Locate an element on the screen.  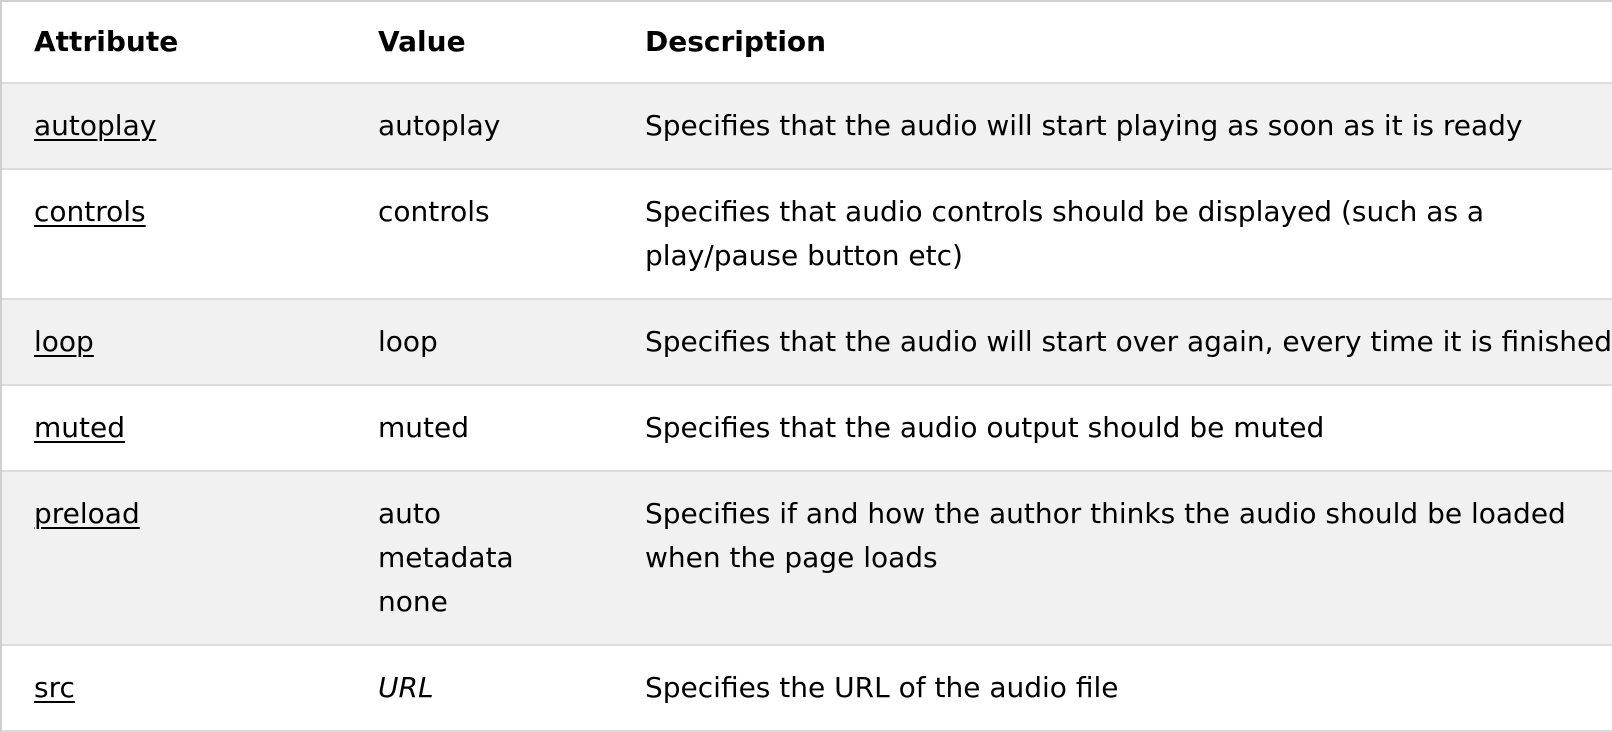
attribute-link-muted: muted is located at coordinates (79, 427).